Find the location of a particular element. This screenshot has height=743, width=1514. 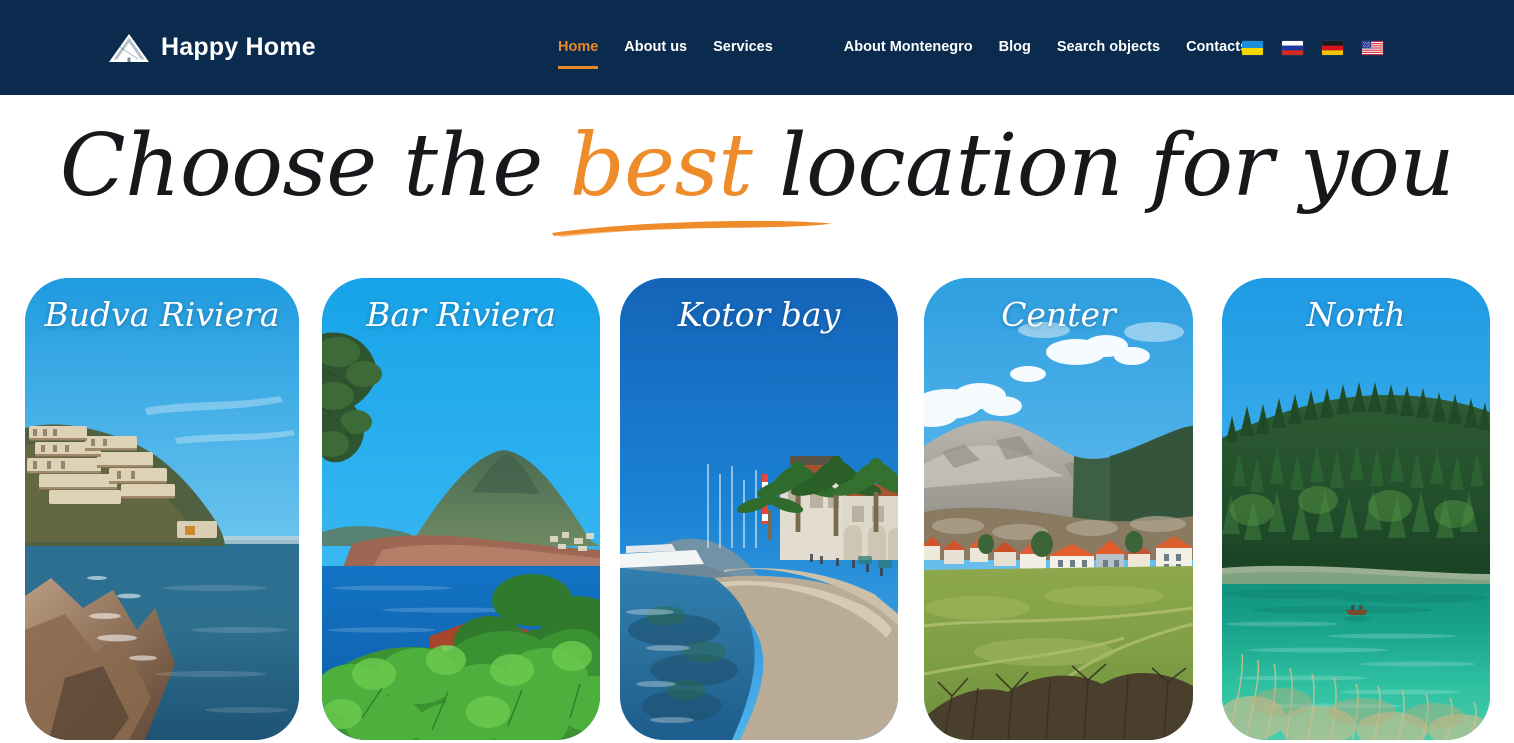

nav-item-about-montenegro: About Montenegro is located at coordinates (908, 48).